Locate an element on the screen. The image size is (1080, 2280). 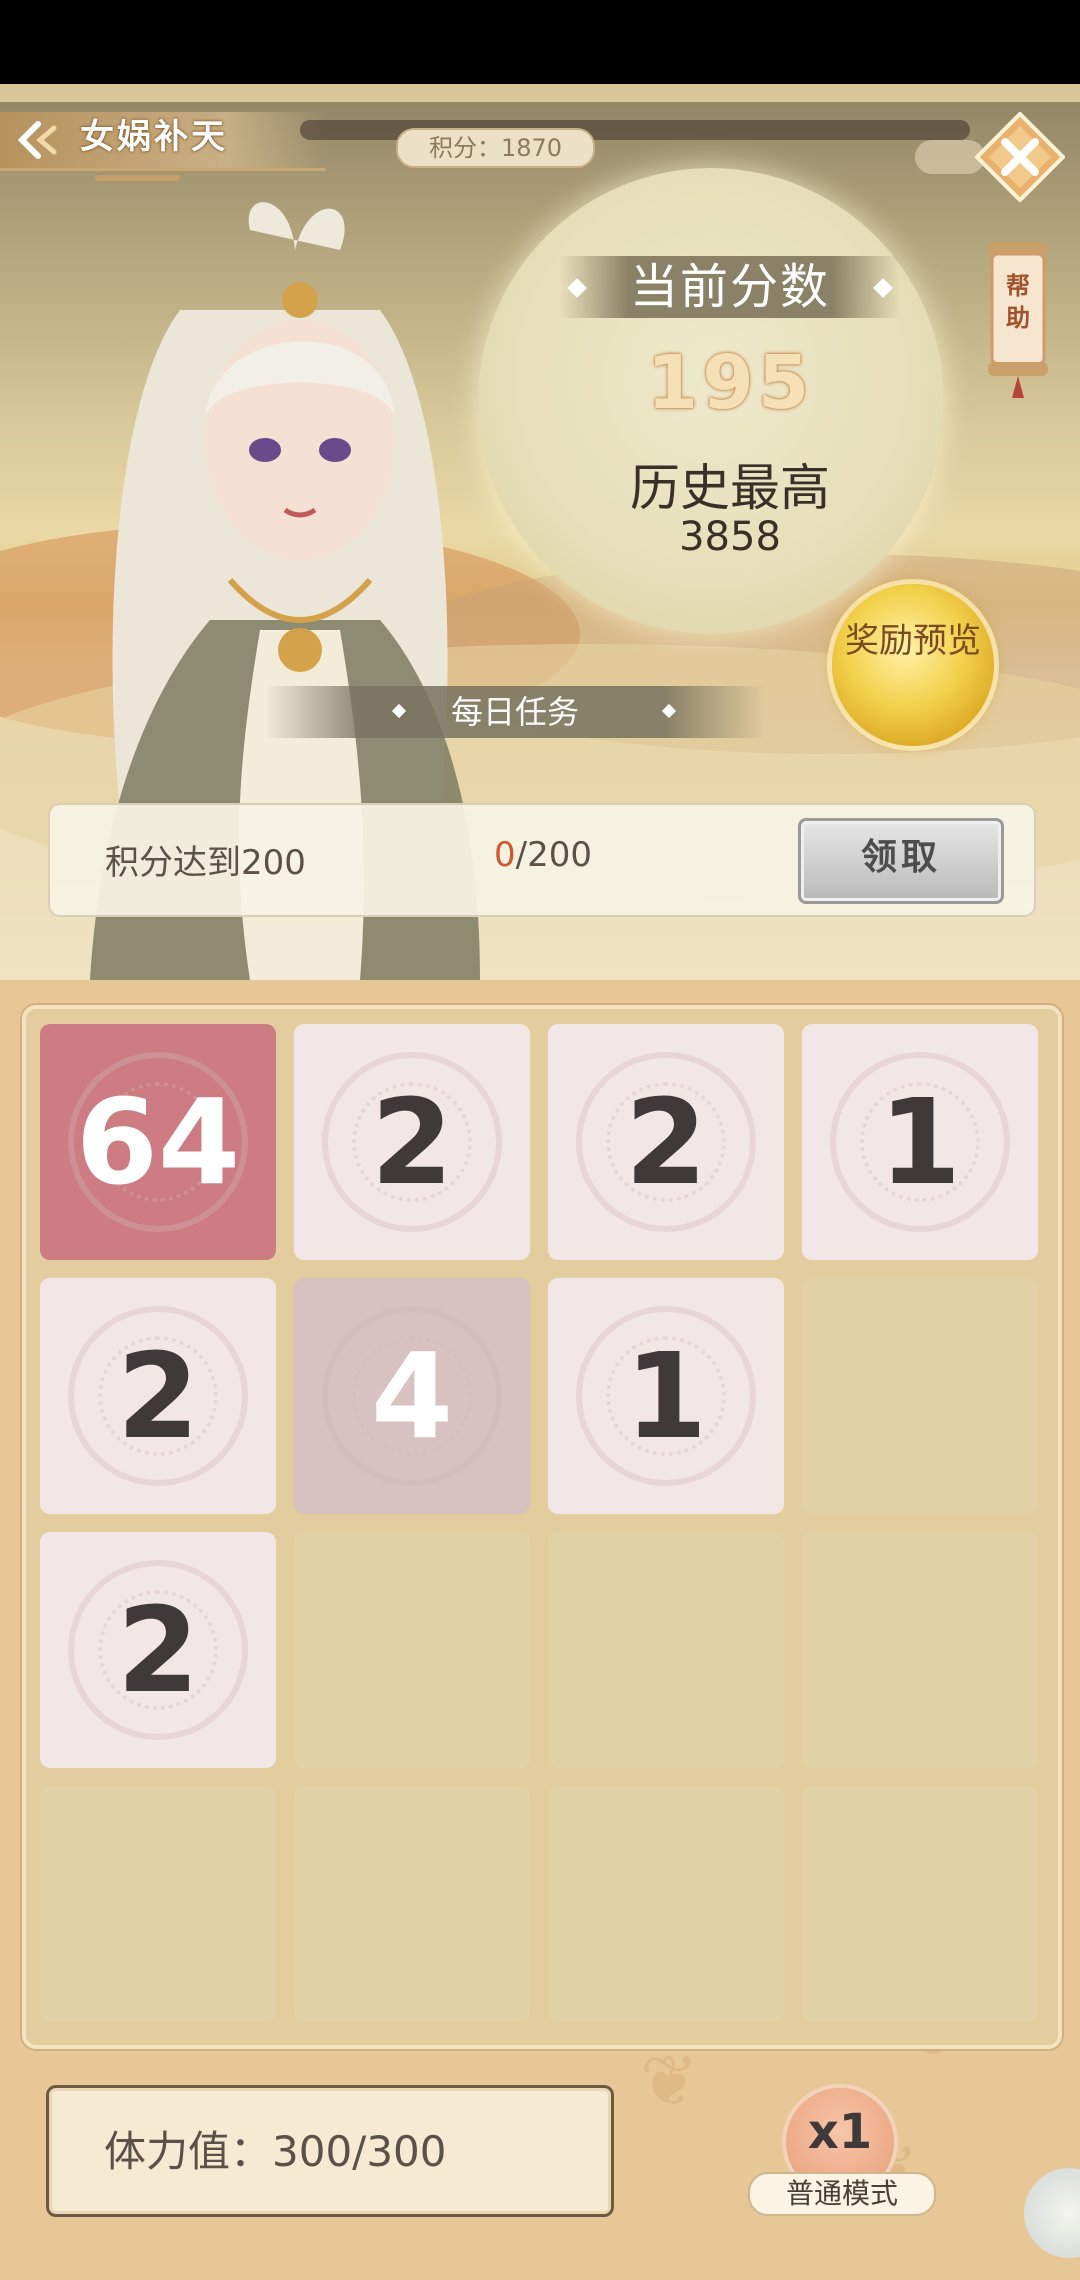
points-display: 积分：1870 is located at coordinates (495, 148).